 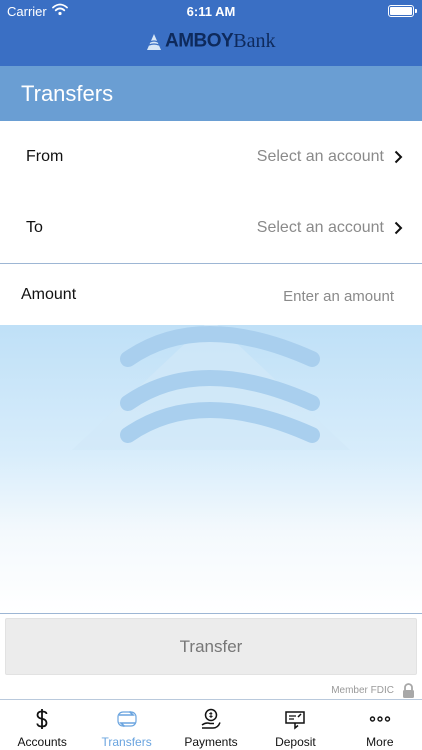 I want to click on tab-accounts: Accounts, so click(x=42, y=725).